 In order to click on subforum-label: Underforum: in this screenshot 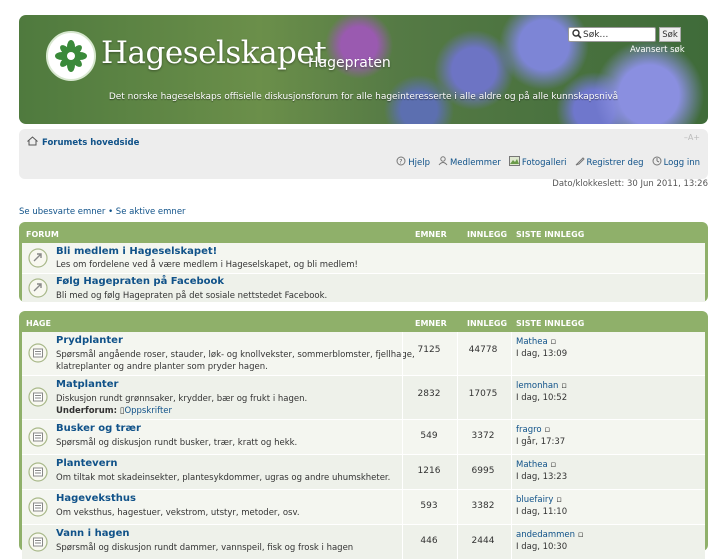, I will do `click(87, 411)`.